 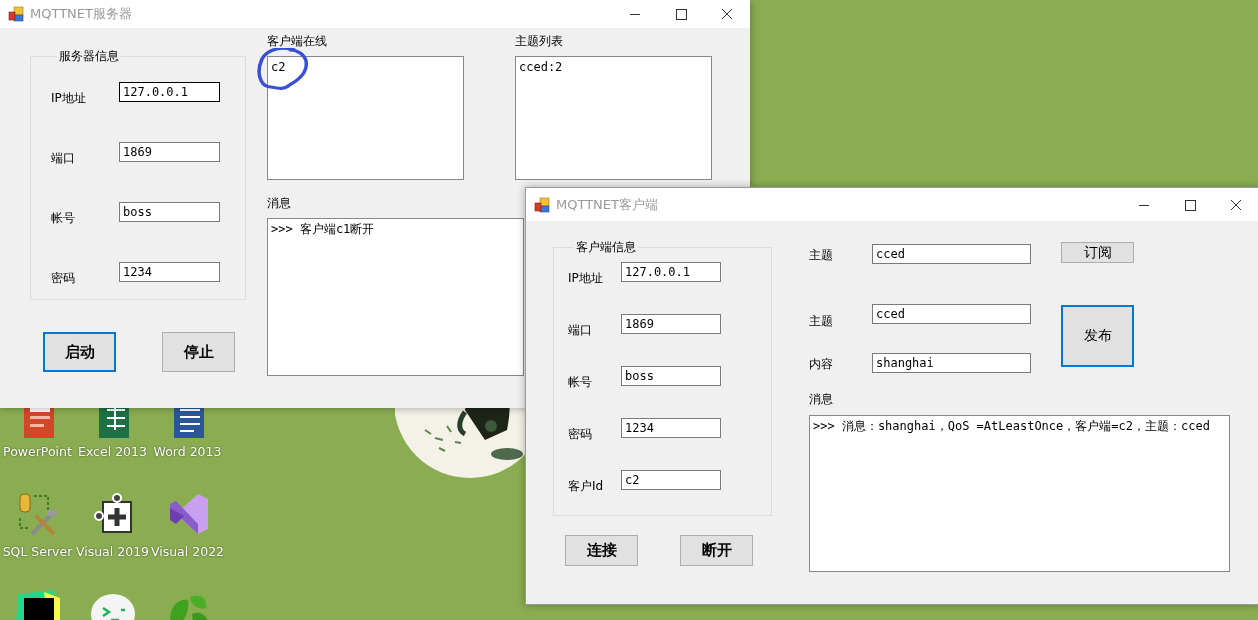 What do you see at coordinates (1097, 252) in the screenshot?
I see `button: 订阅` at bounding box center [1097, 252].